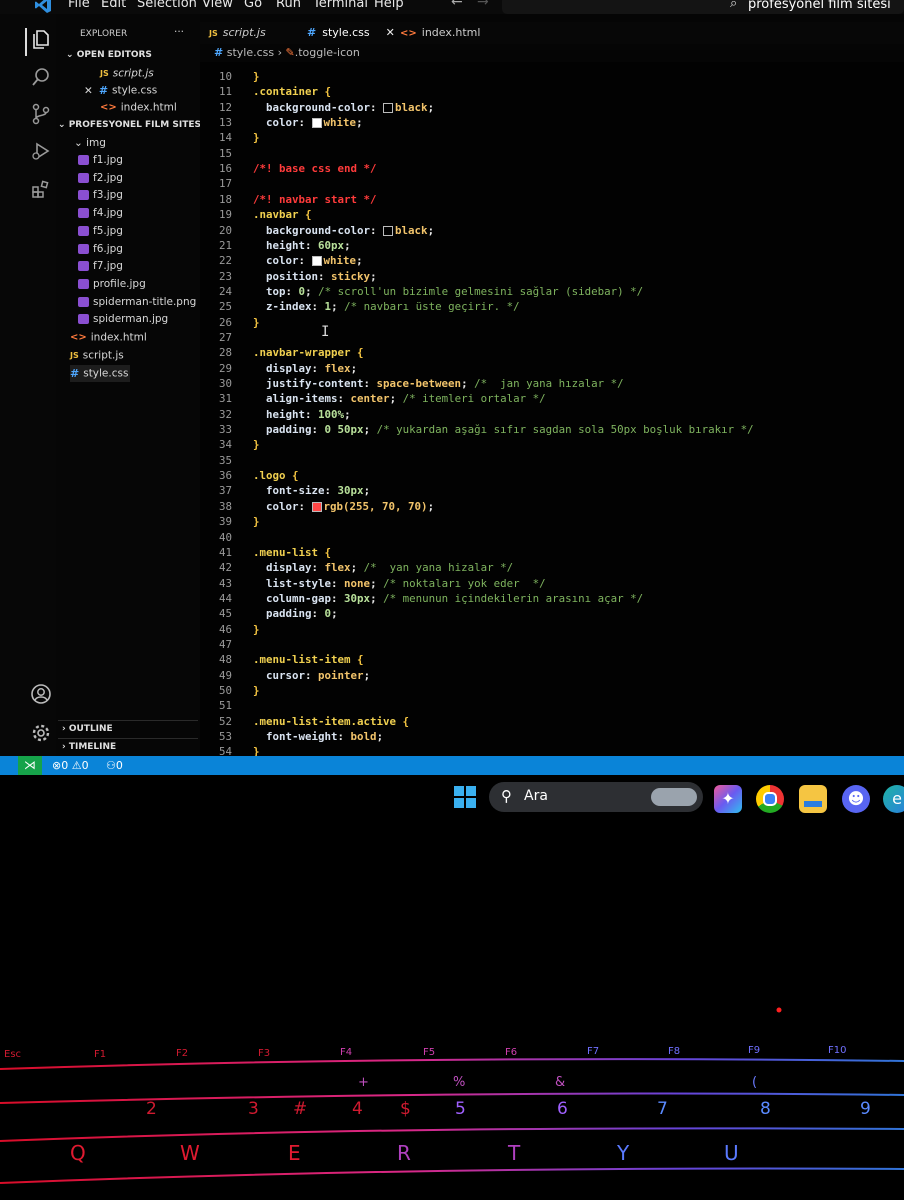 The width and height of the screenshot is (904, 1200). I want to click on account-icon, so click(41, 697).